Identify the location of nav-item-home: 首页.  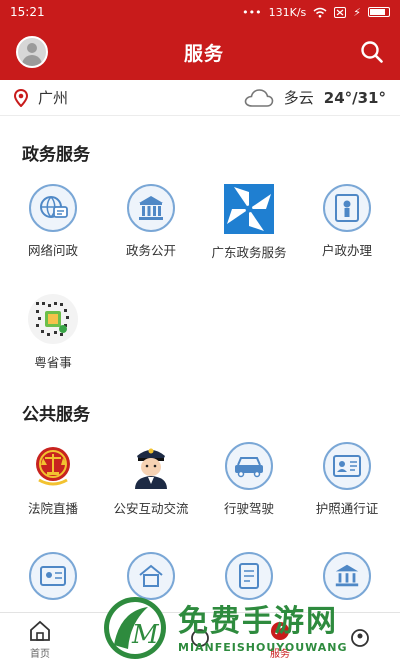
(40, 639).